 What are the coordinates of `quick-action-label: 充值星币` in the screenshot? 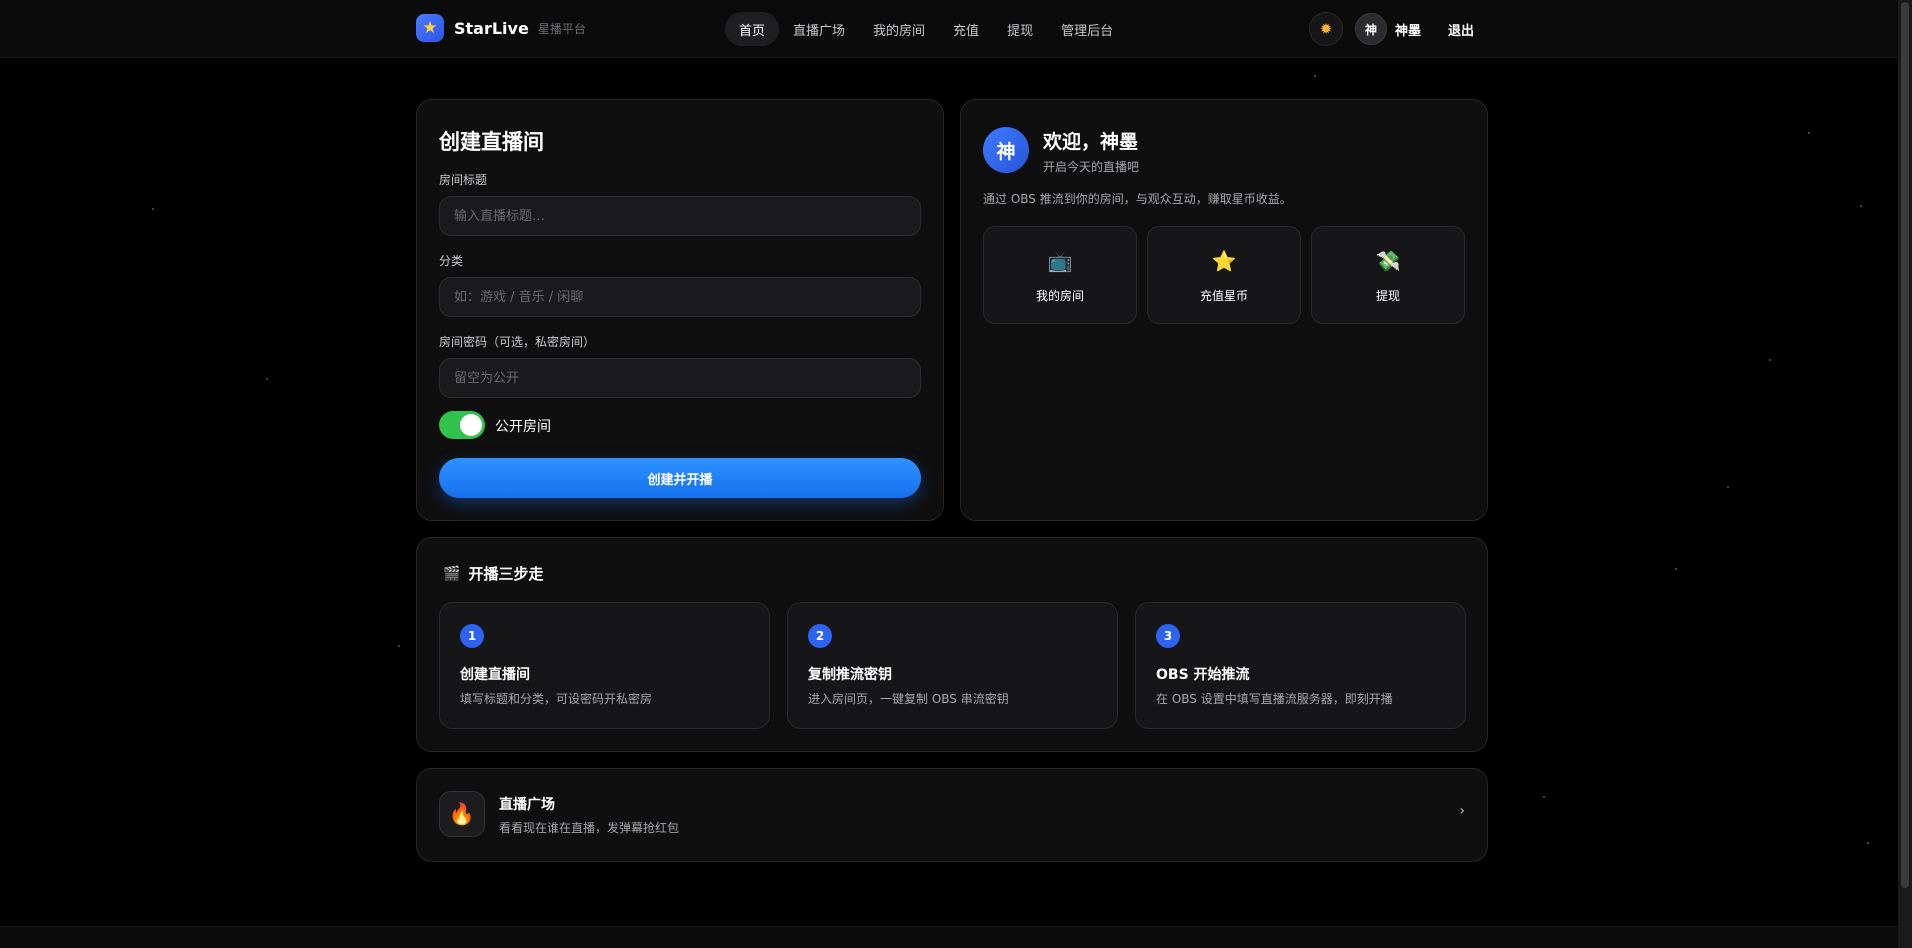 It's located at (1223, 296).